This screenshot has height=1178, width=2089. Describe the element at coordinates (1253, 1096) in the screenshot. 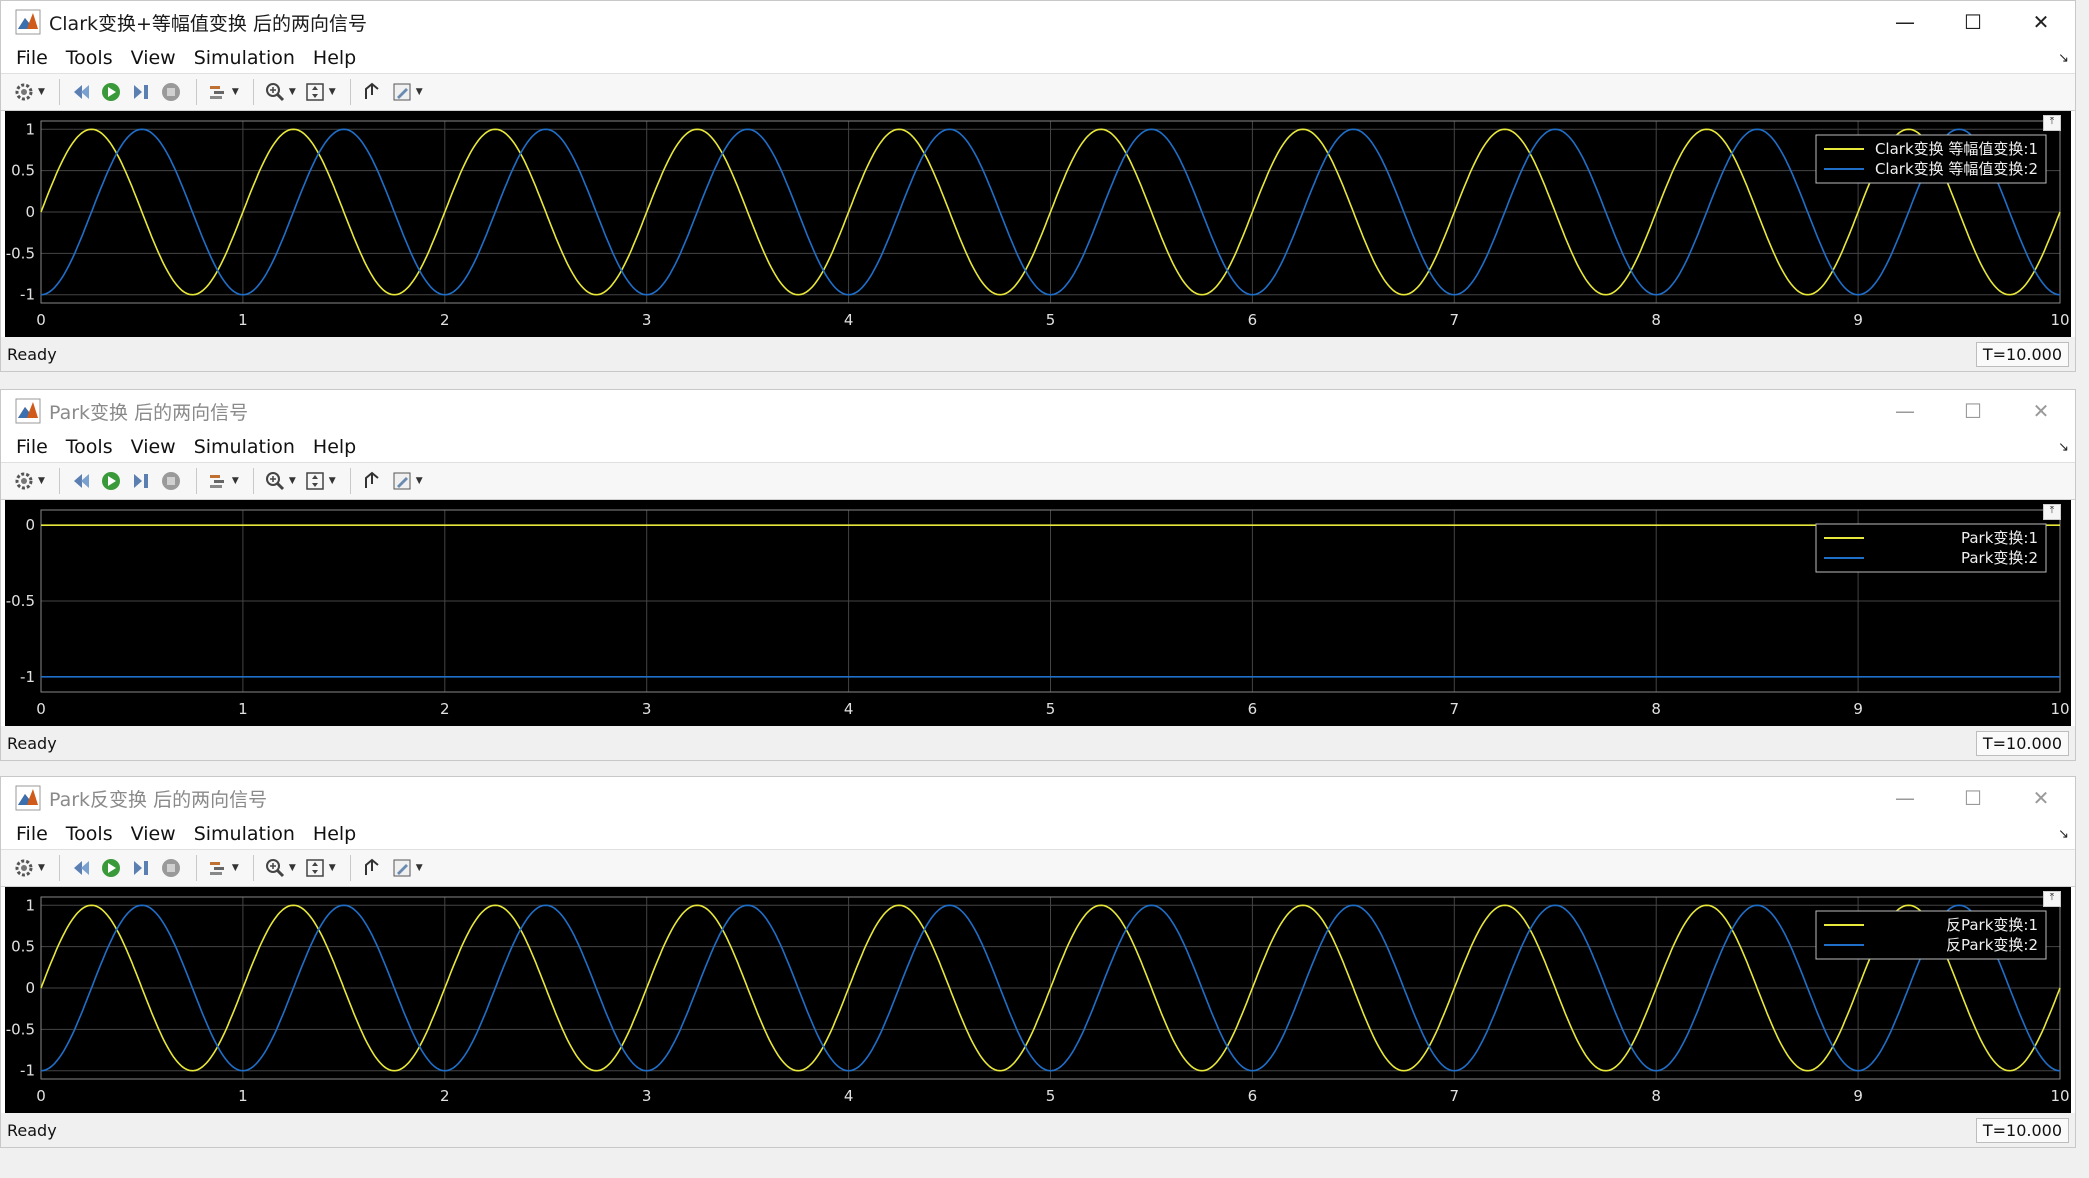

I see `x-tick-label: 6` at that location.